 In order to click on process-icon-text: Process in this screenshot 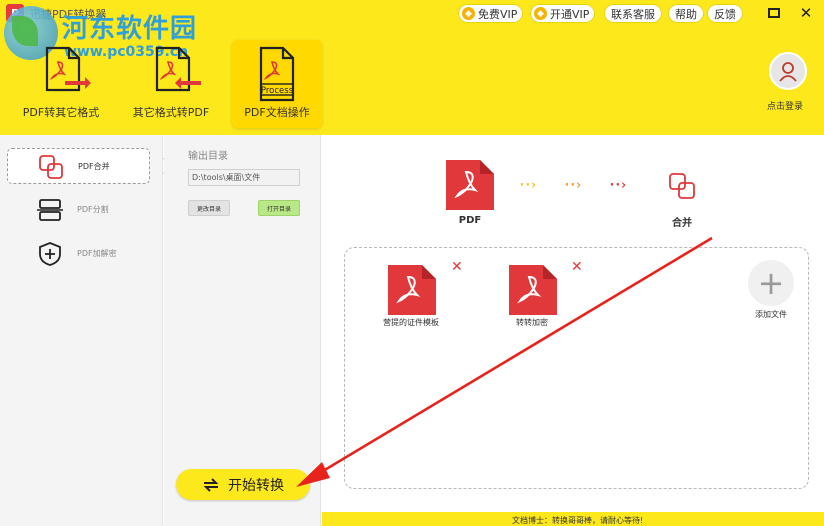, I will do `click(277, 91)`.